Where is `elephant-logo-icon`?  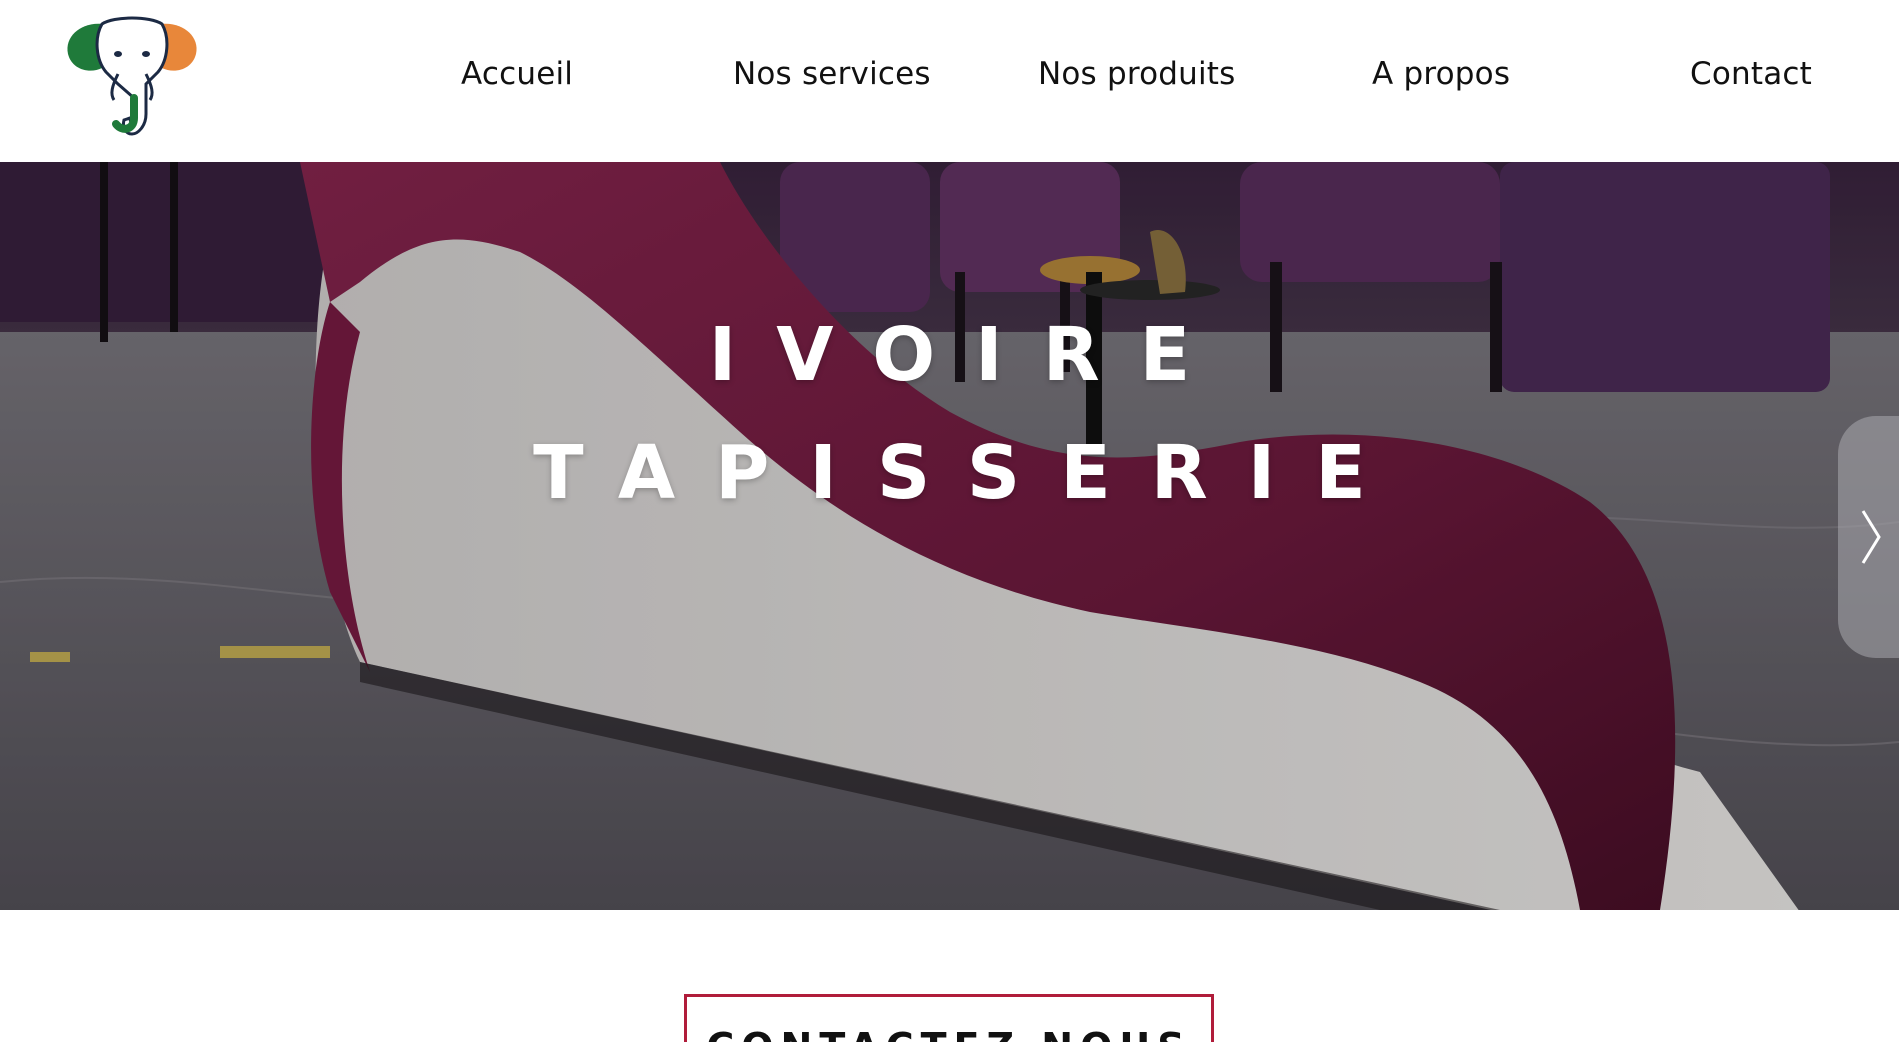
elephant-logo-icon is located at coordinates (132, 80).